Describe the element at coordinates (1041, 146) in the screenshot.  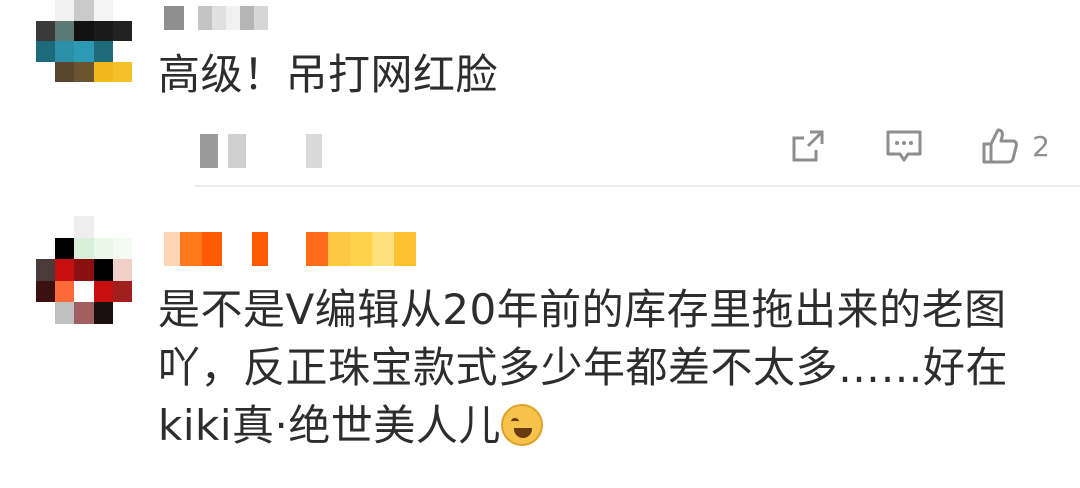
I see `like-count: 2` at that location.